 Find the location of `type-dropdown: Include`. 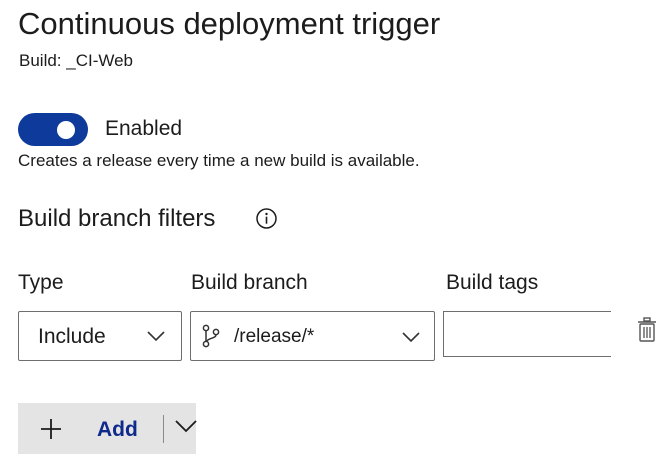

type-dropdown: Include is located at coordinates (100, 336).